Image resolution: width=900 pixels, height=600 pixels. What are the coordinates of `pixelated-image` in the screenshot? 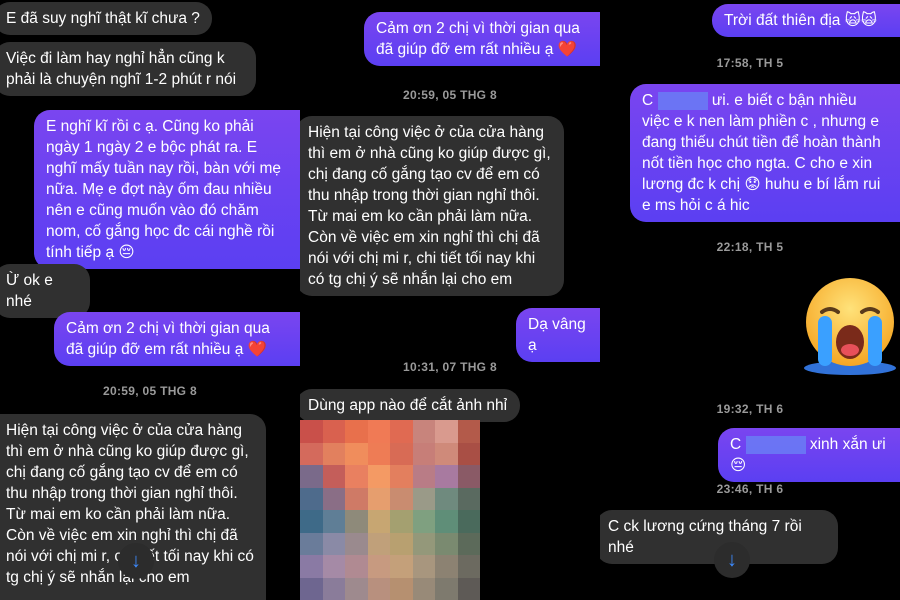 It's located at (390, 510).